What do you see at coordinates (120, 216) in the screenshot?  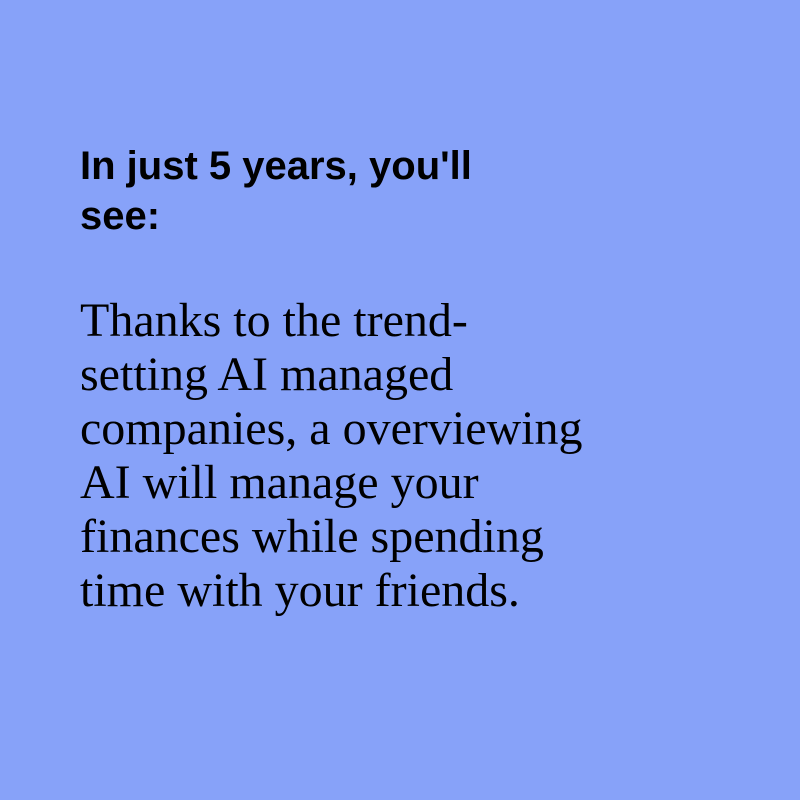 I see `heading-line: see:` at bounding box center [120, 216].